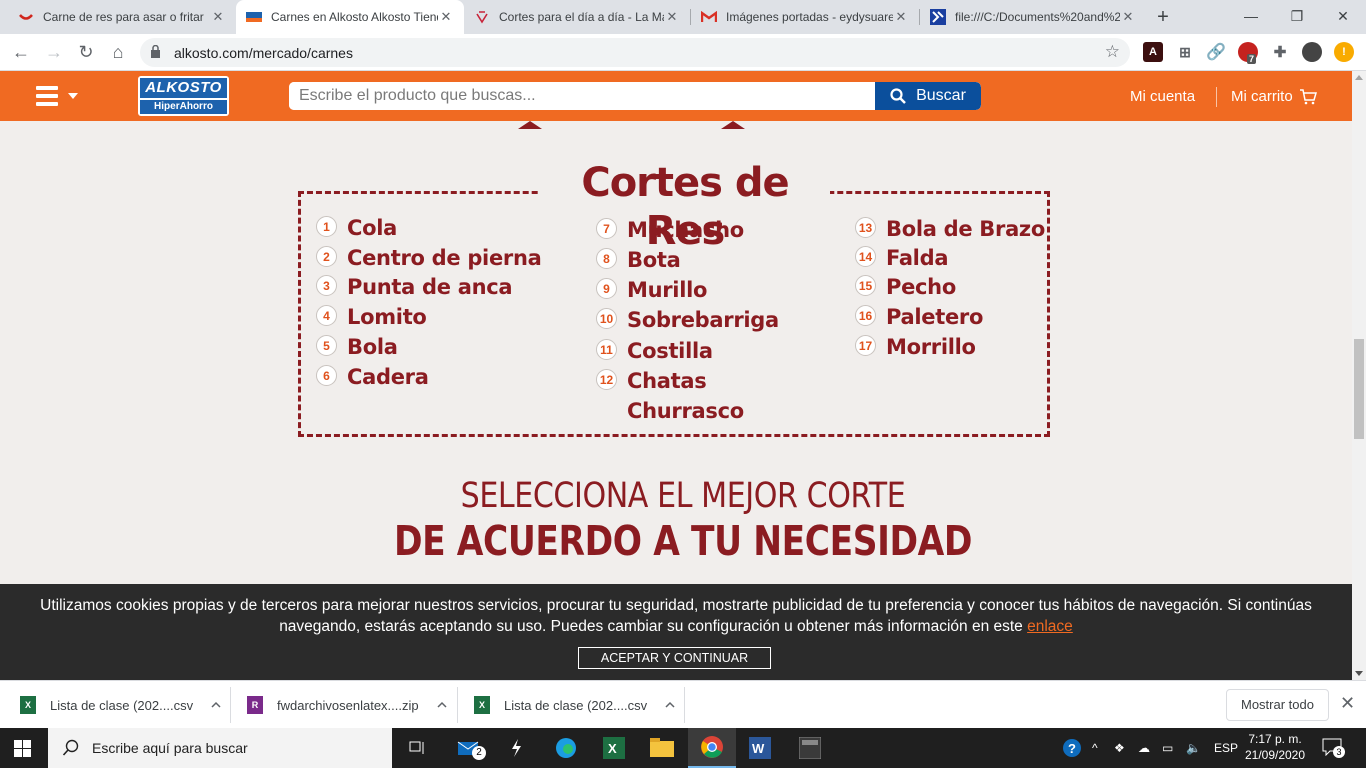  Describe the element at coordinates (1193, 748) in the screenshot. I see `volume-icon: 🔈` at that location.